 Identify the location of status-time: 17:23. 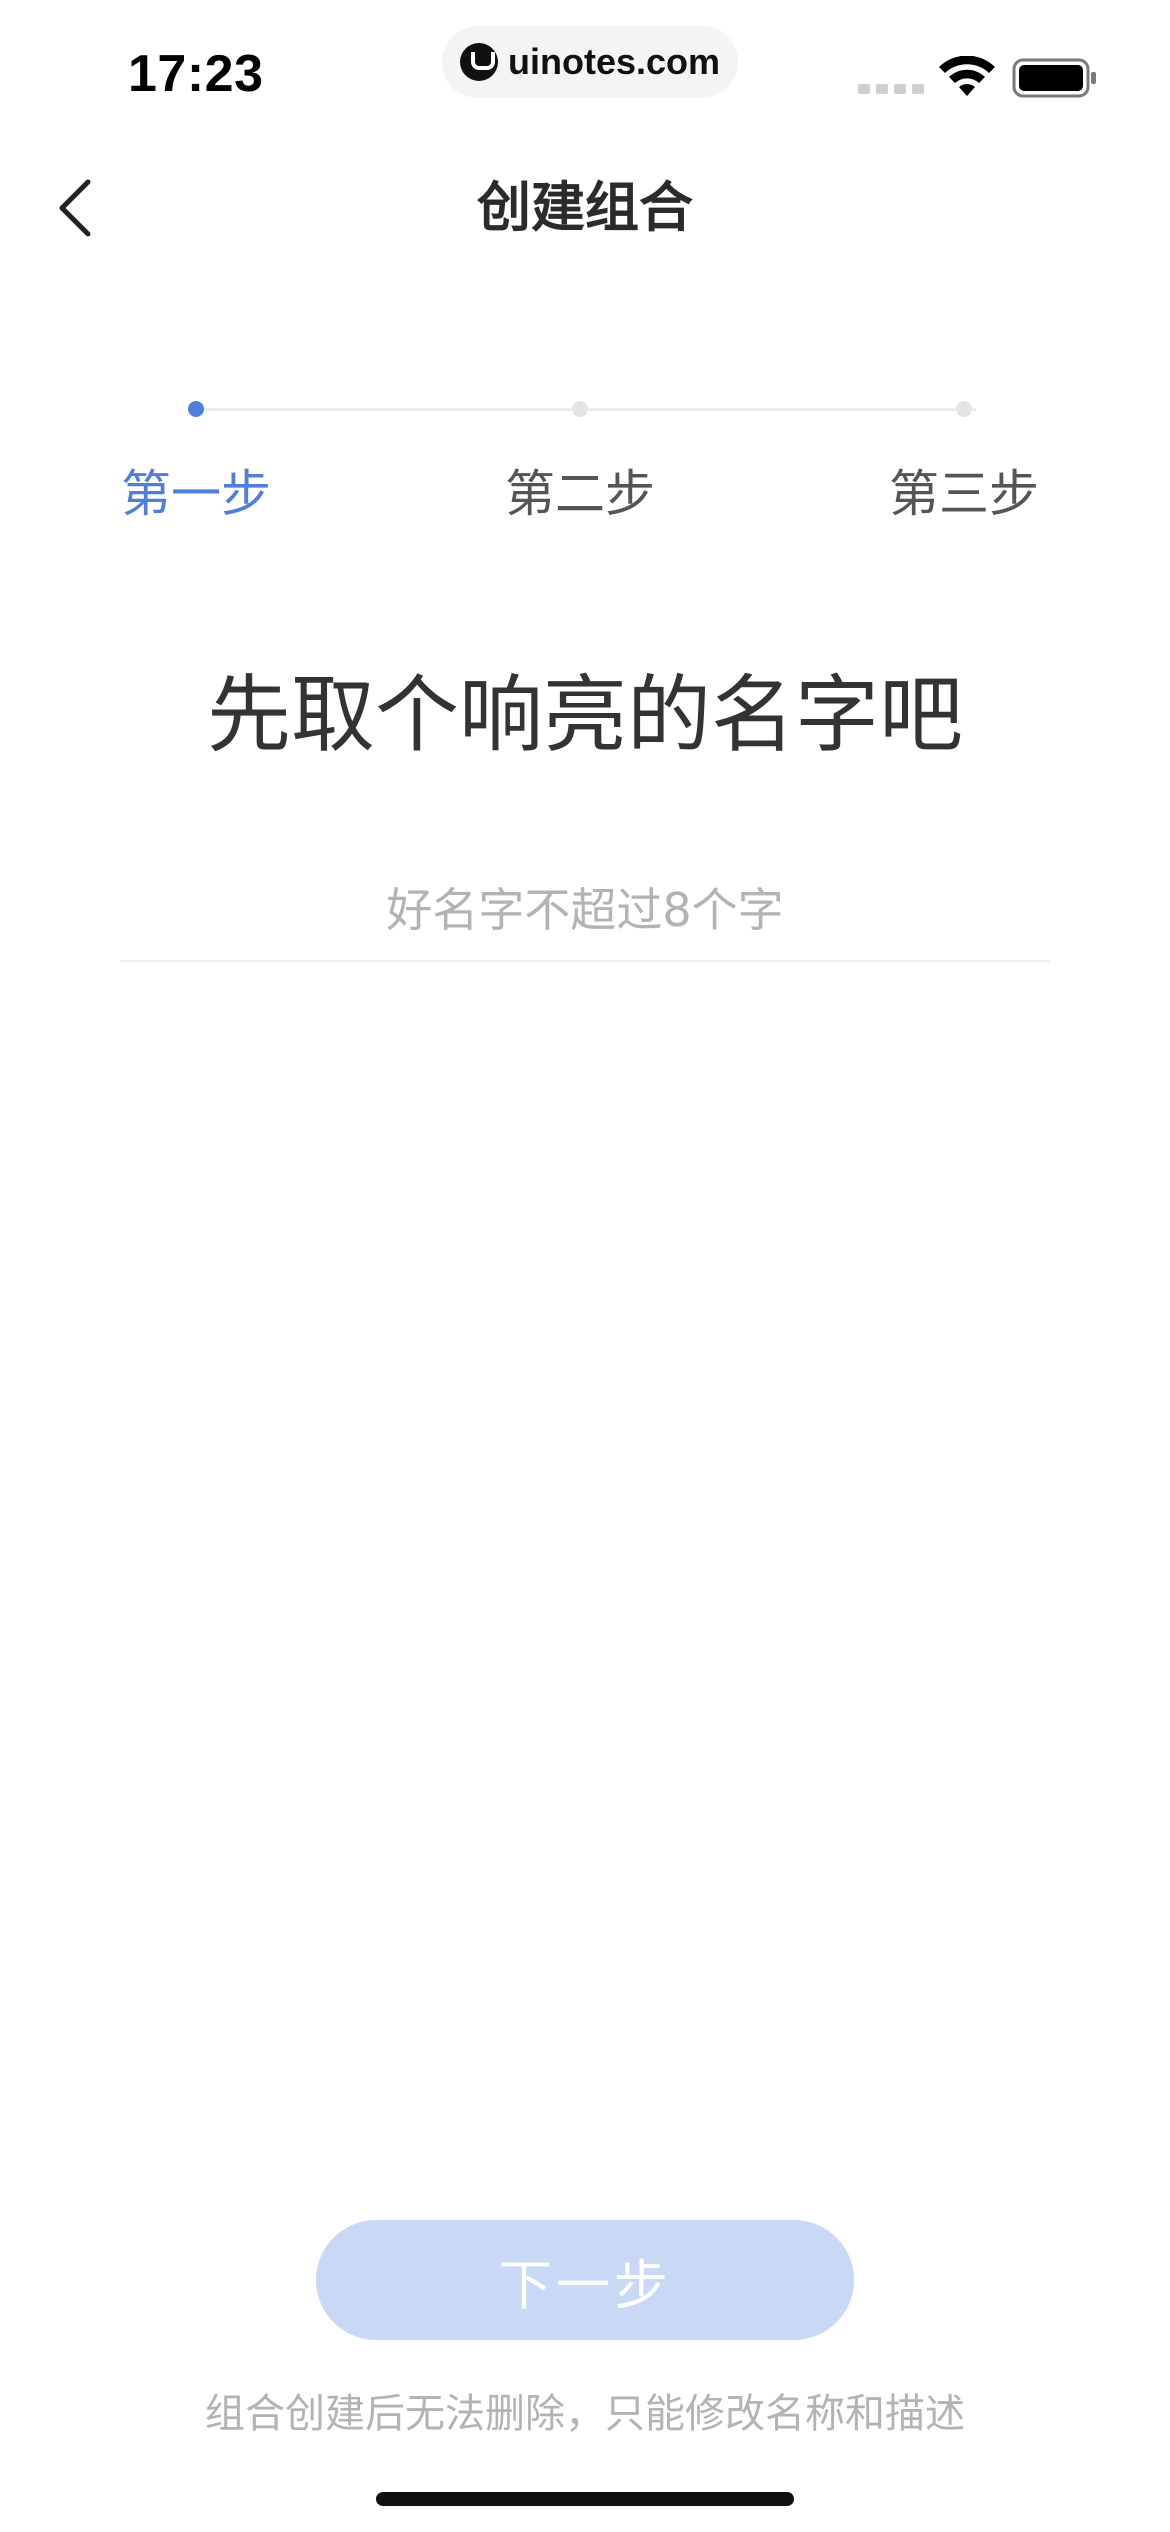
(196, 74).